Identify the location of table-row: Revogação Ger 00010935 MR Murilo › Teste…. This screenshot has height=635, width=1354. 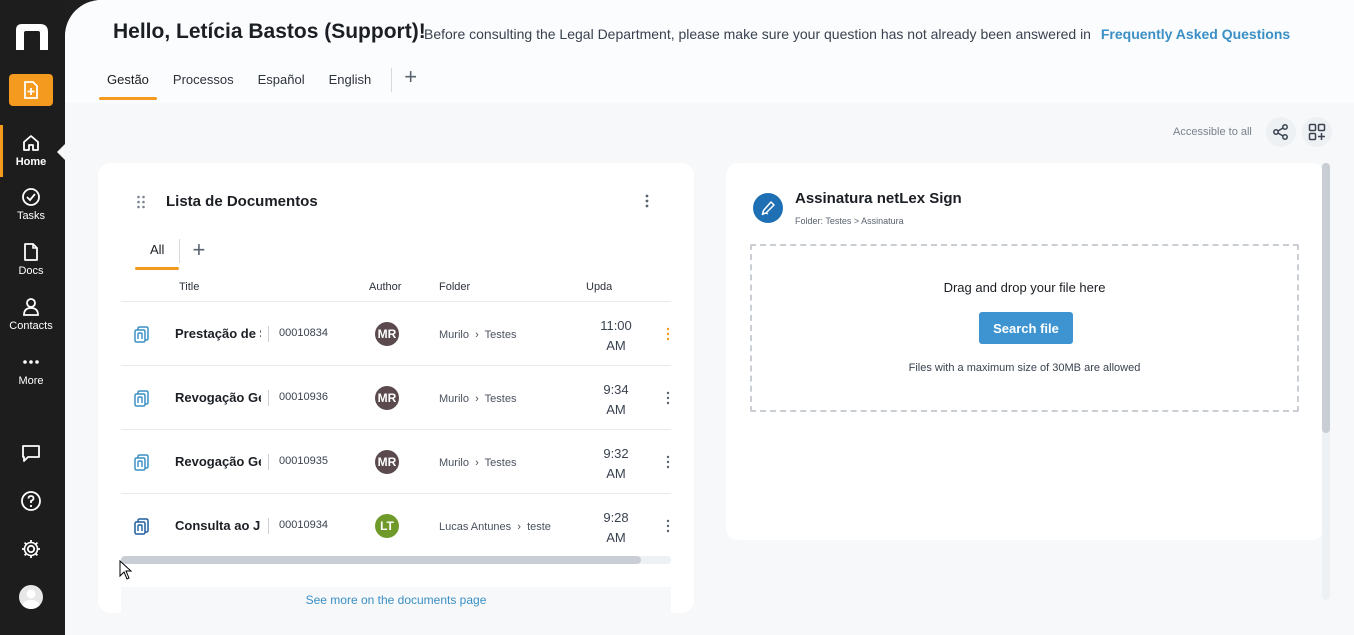
(396, 462).